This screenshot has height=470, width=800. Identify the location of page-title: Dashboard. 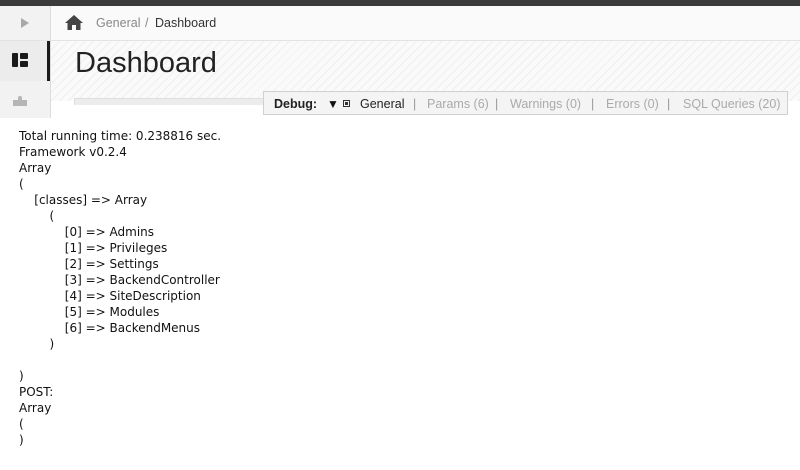
(146, 63).